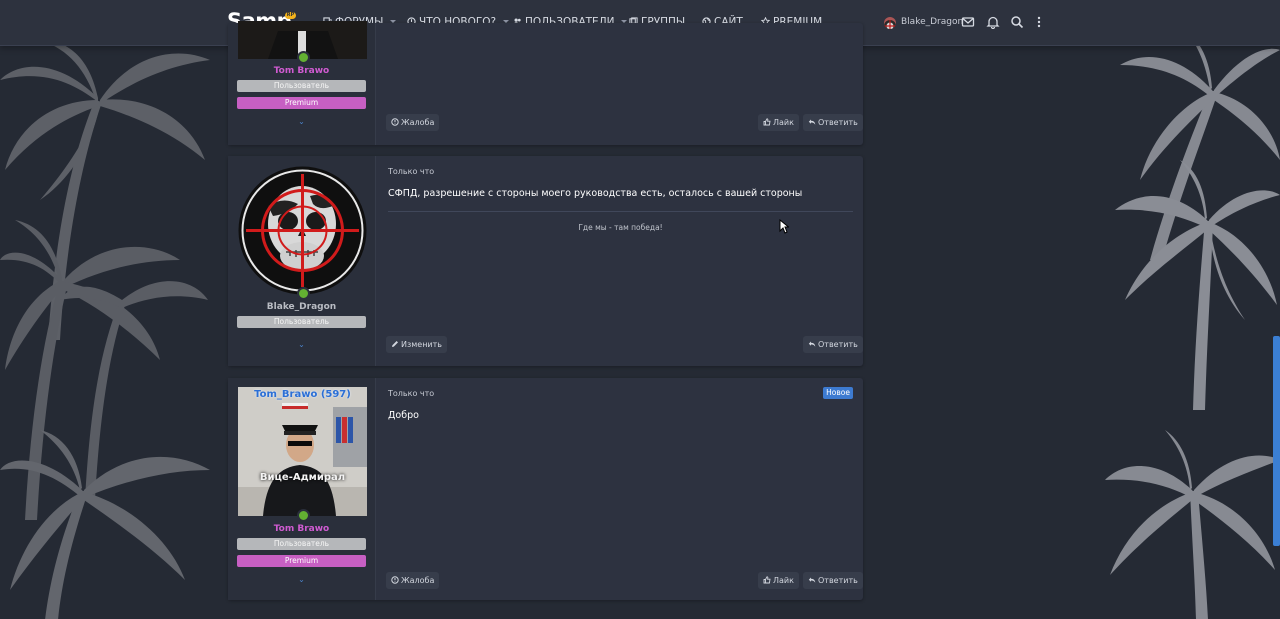  Describe the element at coordinates (105, 524) in the screenshot. I see `palm-tree-left-bottom` at that location.